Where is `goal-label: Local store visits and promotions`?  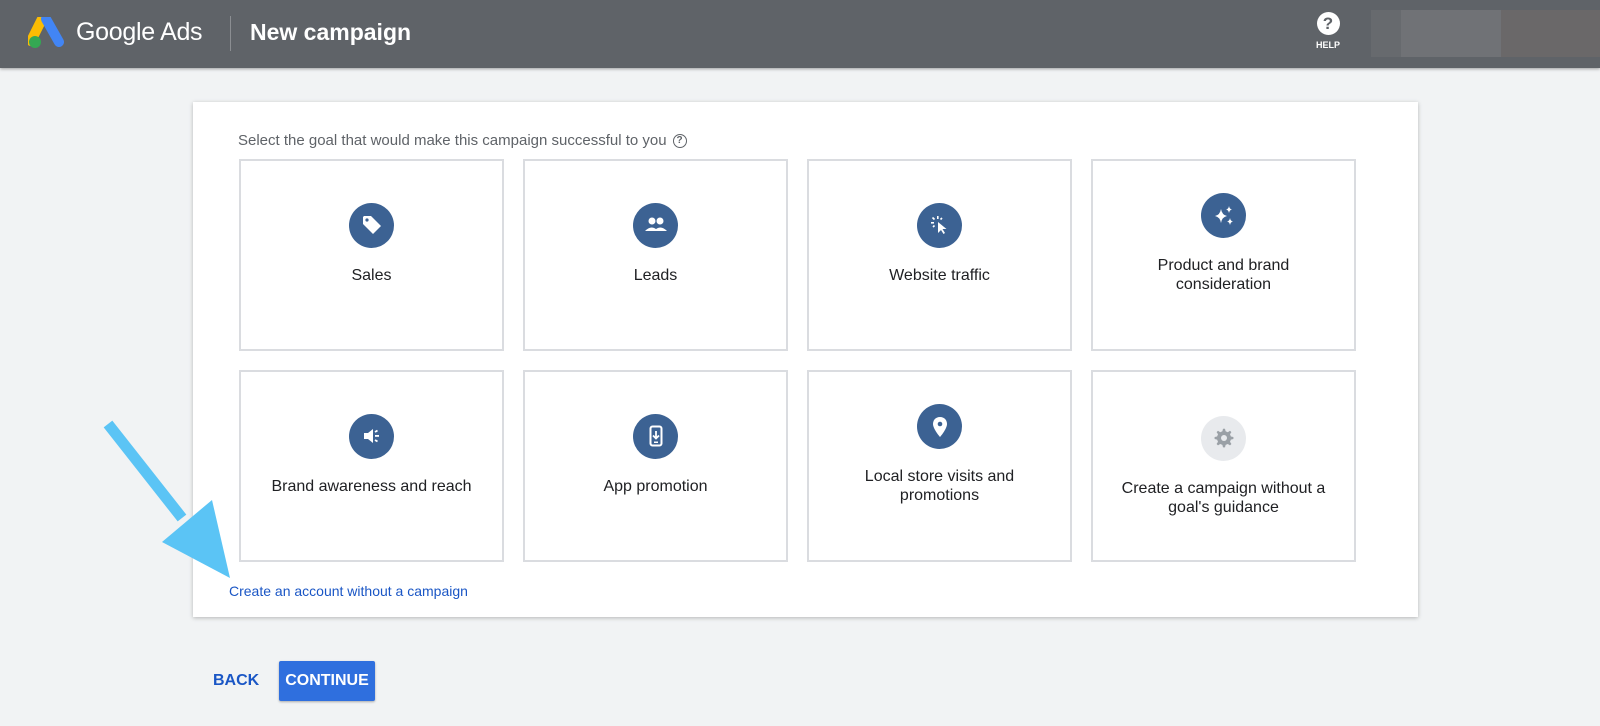
goal-label: Local store visits and promotions is located at coordinates (939, 486).